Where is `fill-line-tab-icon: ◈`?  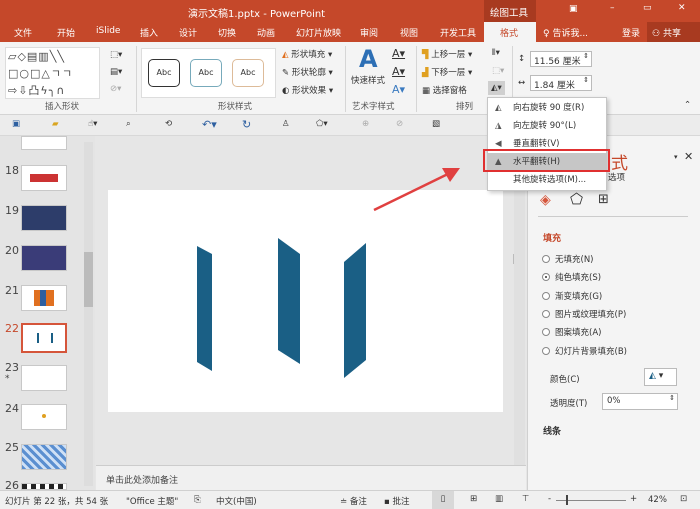
fill-line-tab-icon: ◈ is located at coordinates (545, 200).